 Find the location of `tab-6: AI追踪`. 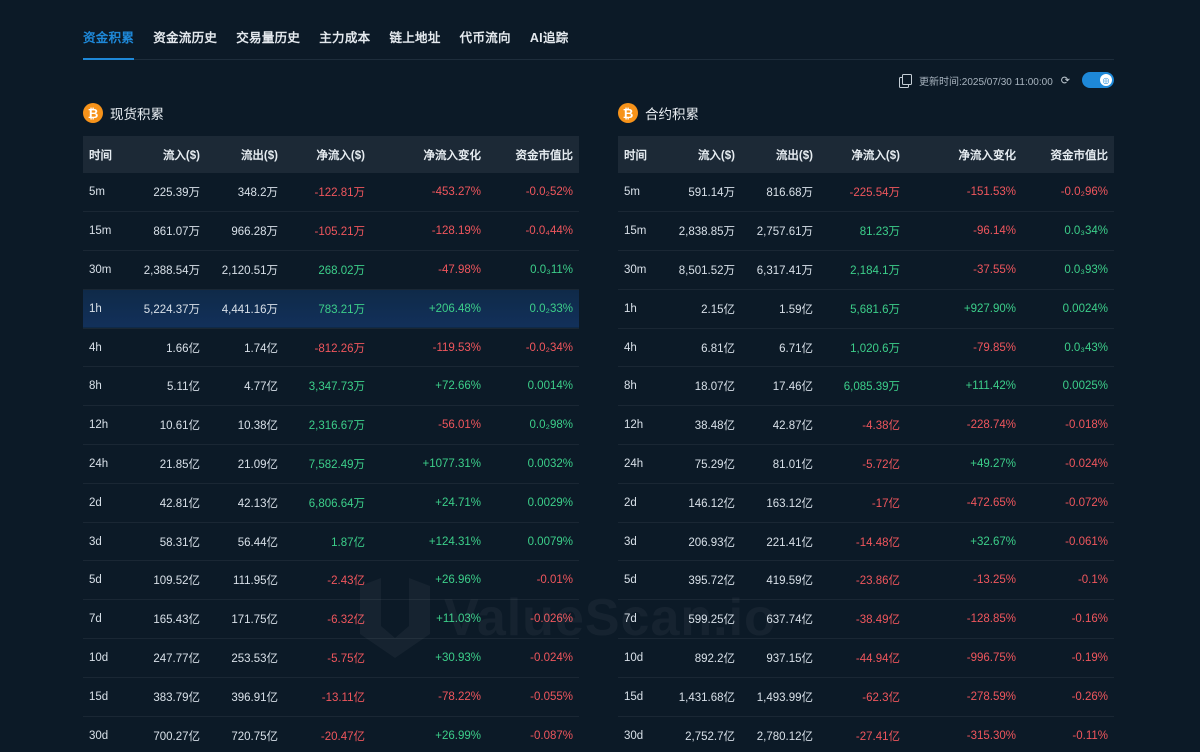

tab-6: AI追踪 is located at coordinates (549, 29).